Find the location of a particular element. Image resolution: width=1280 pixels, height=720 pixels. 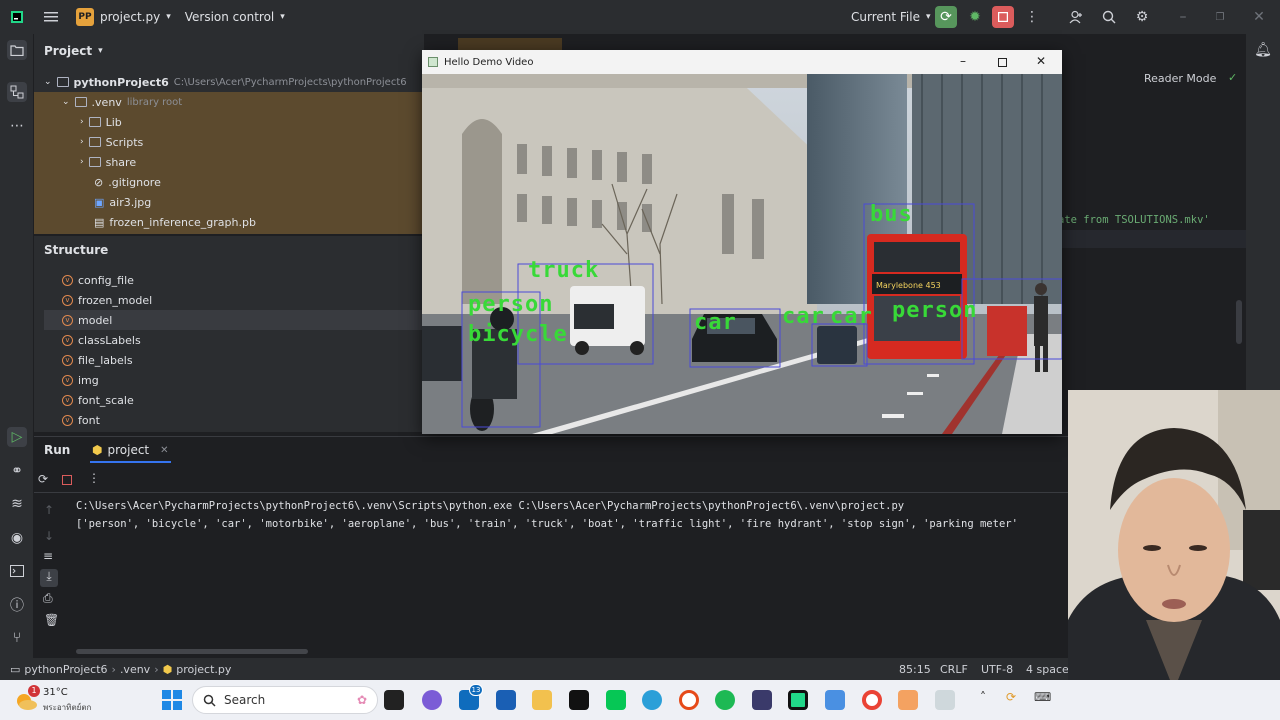

app-icon is located at coordinates (762, 700).